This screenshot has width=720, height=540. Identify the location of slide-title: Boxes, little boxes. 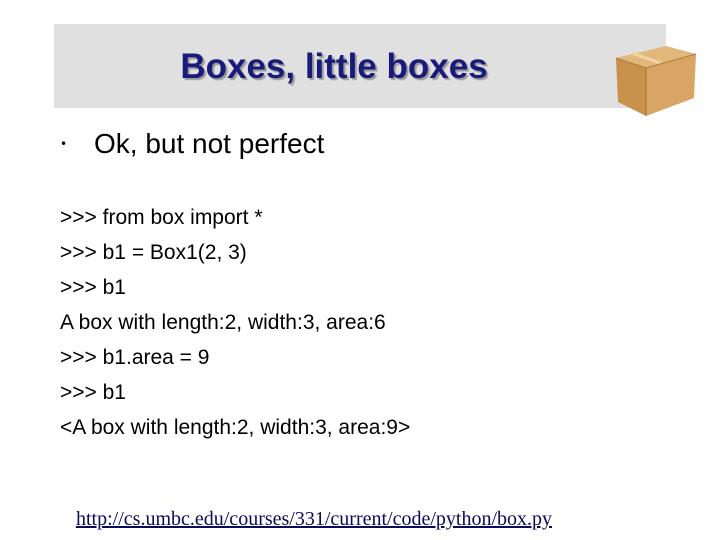
(334, 66).